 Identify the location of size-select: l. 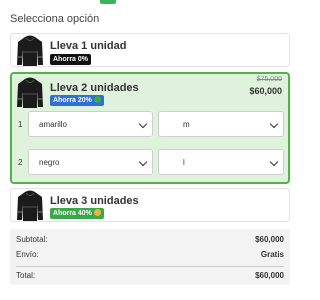
(221, 162).